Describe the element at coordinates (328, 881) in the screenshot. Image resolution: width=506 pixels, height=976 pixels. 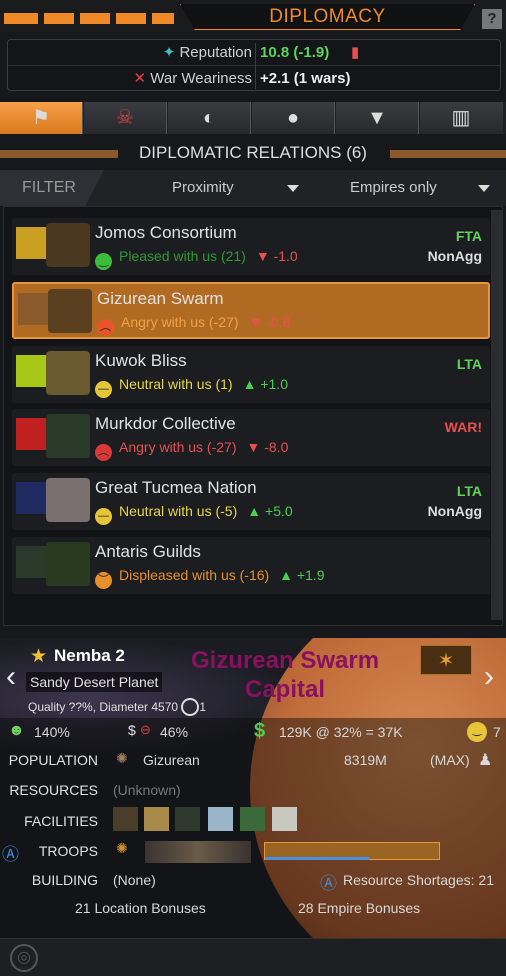
I see `auto-build-icon: Ⓐ` at that location.